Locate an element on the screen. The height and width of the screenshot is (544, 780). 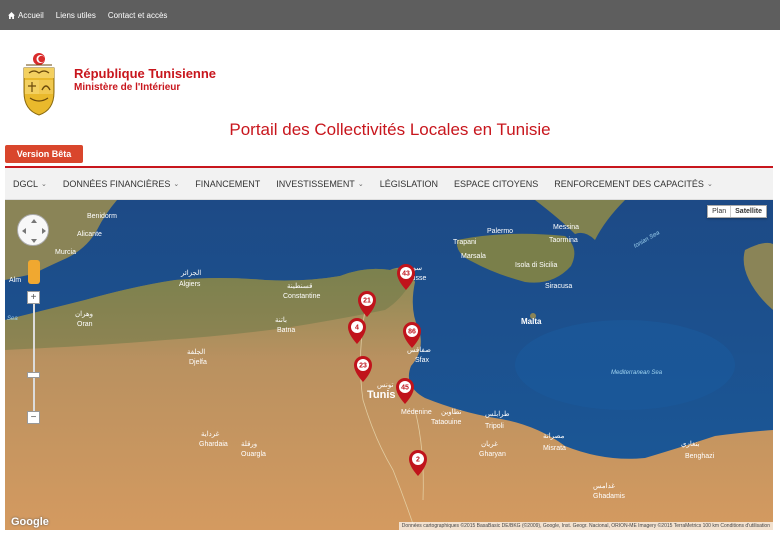
sea-label: Sea is located at coordinates (12, 319).